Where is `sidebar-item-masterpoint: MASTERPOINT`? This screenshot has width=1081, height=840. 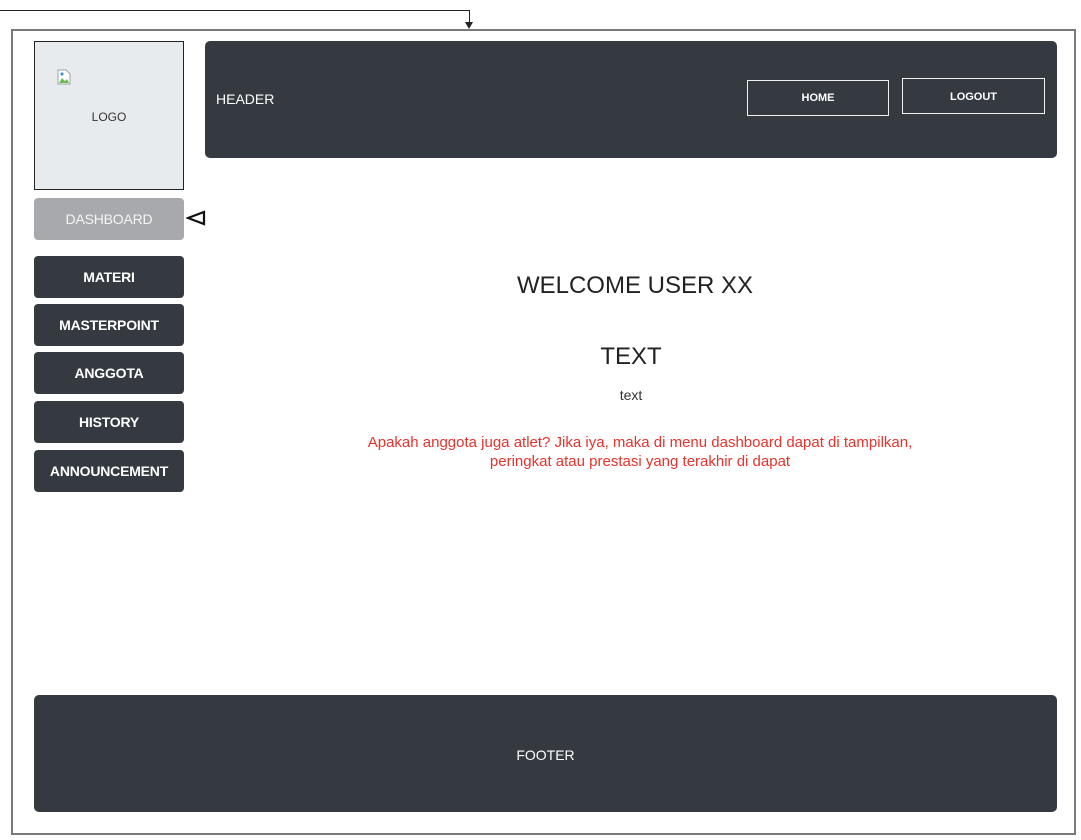
sidebar-item-masterpoint: MASTERPOINT is located at coordinates (109, 325).